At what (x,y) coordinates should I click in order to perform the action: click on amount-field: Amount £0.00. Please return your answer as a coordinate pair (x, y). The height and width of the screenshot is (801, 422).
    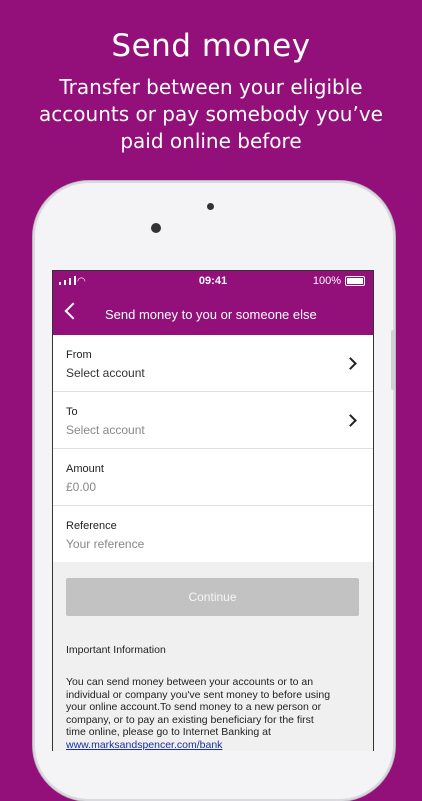
    Looking at the image, I should click on (213, 477).